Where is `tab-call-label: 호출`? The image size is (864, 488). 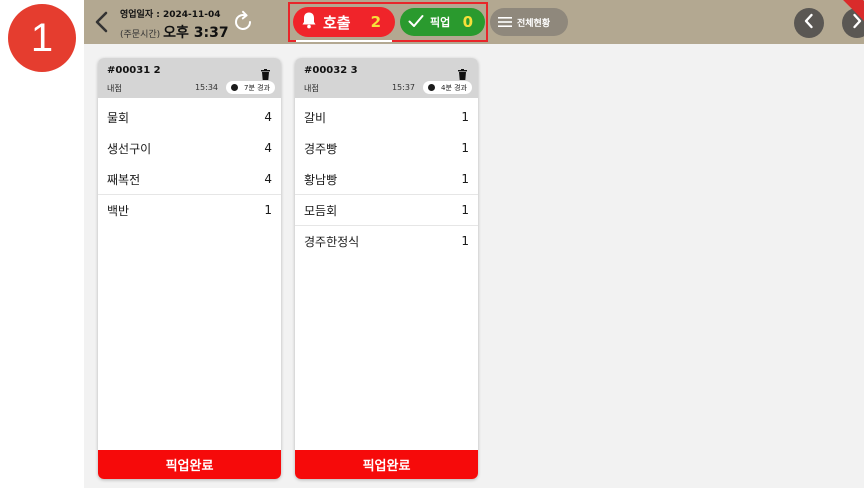 tab-call-label: 호출 is located at coordinates (337, 22).